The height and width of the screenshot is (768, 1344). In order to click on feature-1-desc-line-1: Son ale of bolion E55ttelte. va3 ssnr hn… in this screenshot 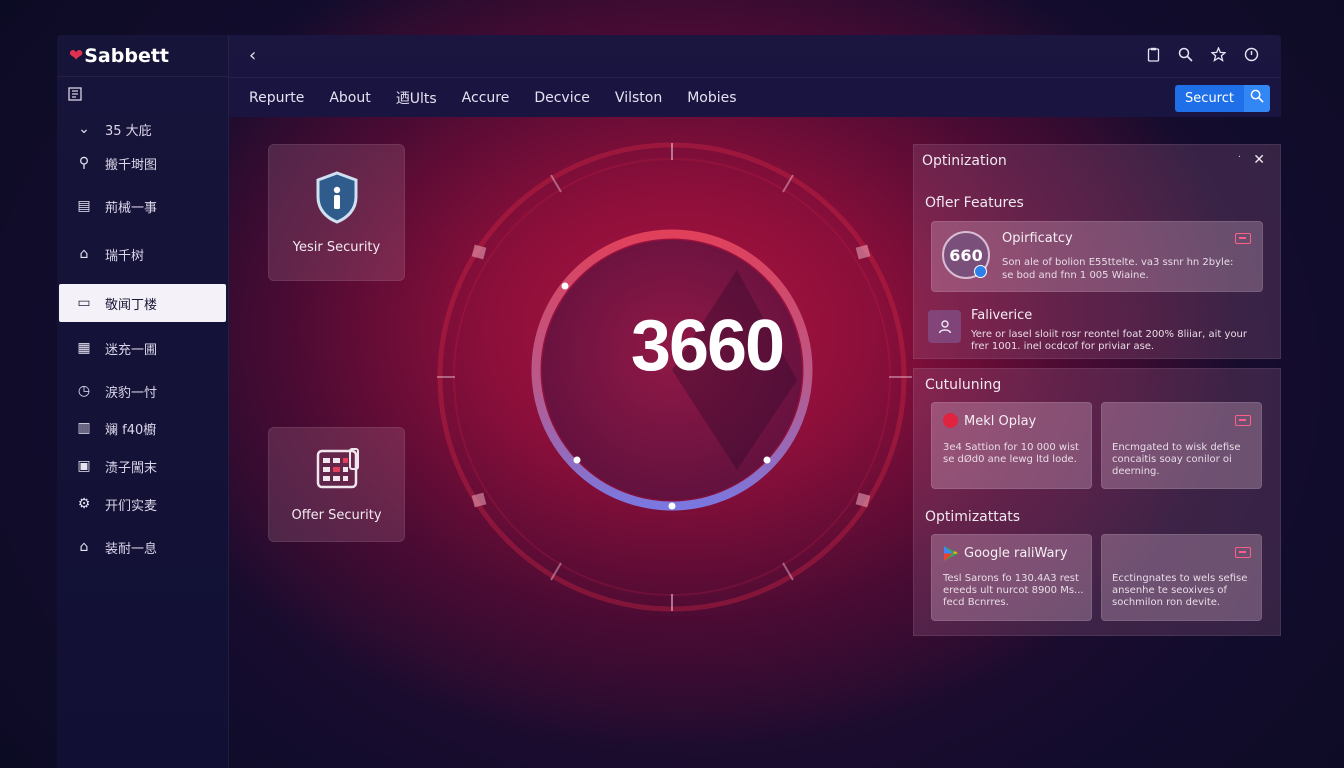, I will do `click(1118, 262)`.